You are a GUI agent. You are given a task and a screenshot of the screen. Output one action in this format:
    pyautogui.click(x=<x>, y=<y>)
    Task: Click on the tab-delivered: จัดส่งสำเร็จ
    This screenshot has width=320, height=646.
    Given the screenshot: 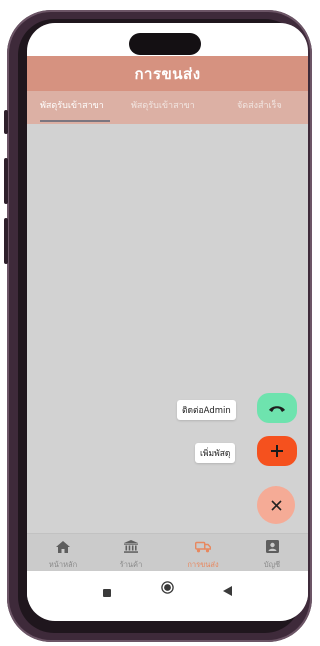 What is the action you would take?
    pyautogui.click(x=259, y=105)
    